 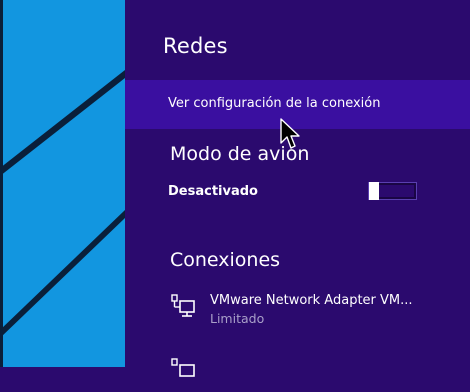 What do you see at coordinates (213, 191) in the screenshot?
I see `airplane-mode-state-label: Desactivado` at bounding box center [213, 191].